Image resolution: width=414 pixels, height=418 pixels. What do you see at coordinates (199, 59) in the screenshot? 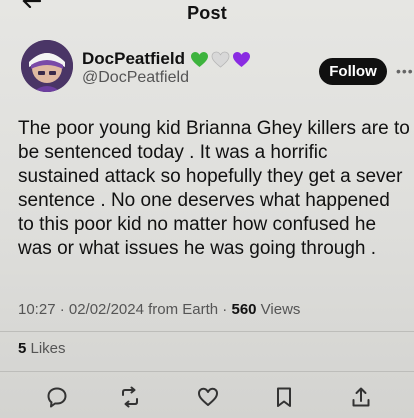
I see `green-heart-icon` at bounding box center [199, 59].